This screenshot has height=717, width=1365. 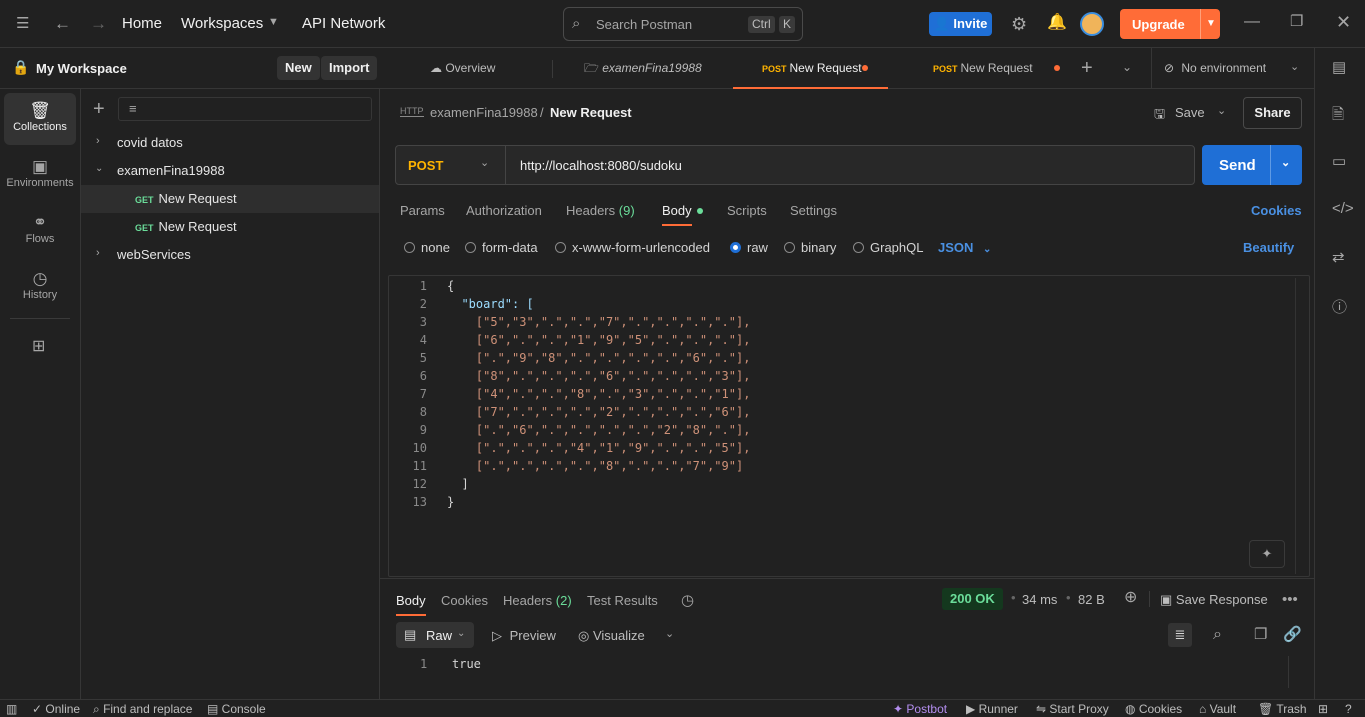 I want to click on new-button: New, so click(x=298, y=68).